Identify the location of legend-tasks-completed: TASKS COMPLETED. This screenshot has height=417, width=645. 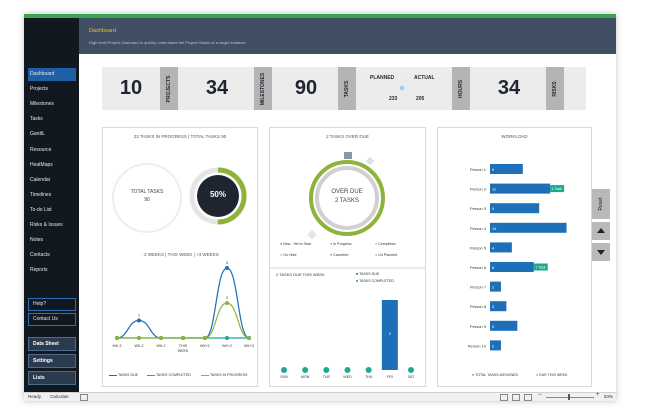
(169, 375).